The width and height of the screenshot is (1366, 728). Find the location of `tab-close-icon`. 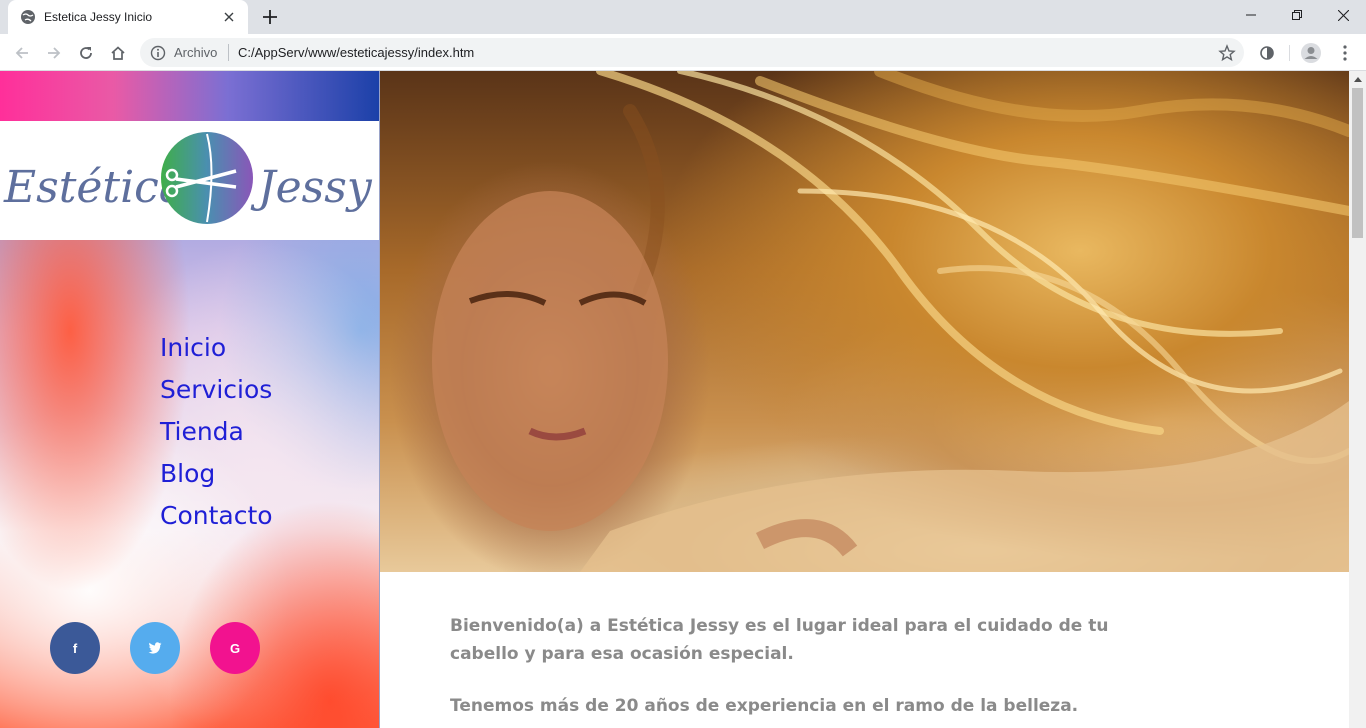

tab-close-icon is located at coordinates (229, 17).